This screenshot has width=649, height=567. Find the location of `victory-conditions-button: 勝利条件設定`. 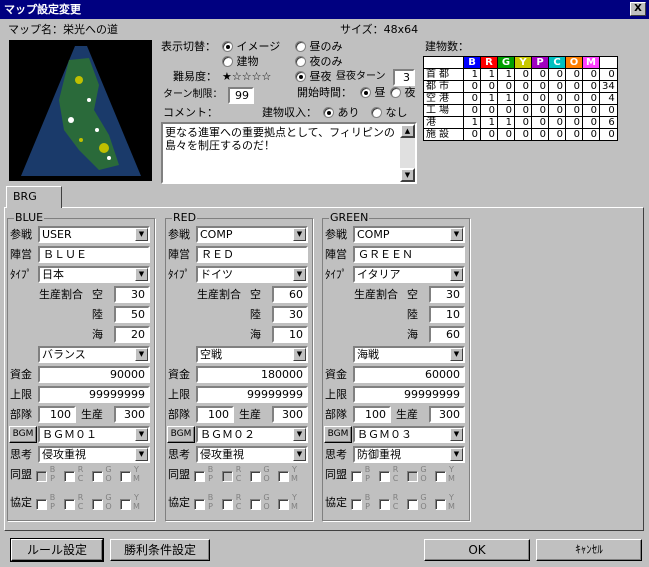

victory-conditions-button: 勝利条件設定 is located at coordinates (160, 550).